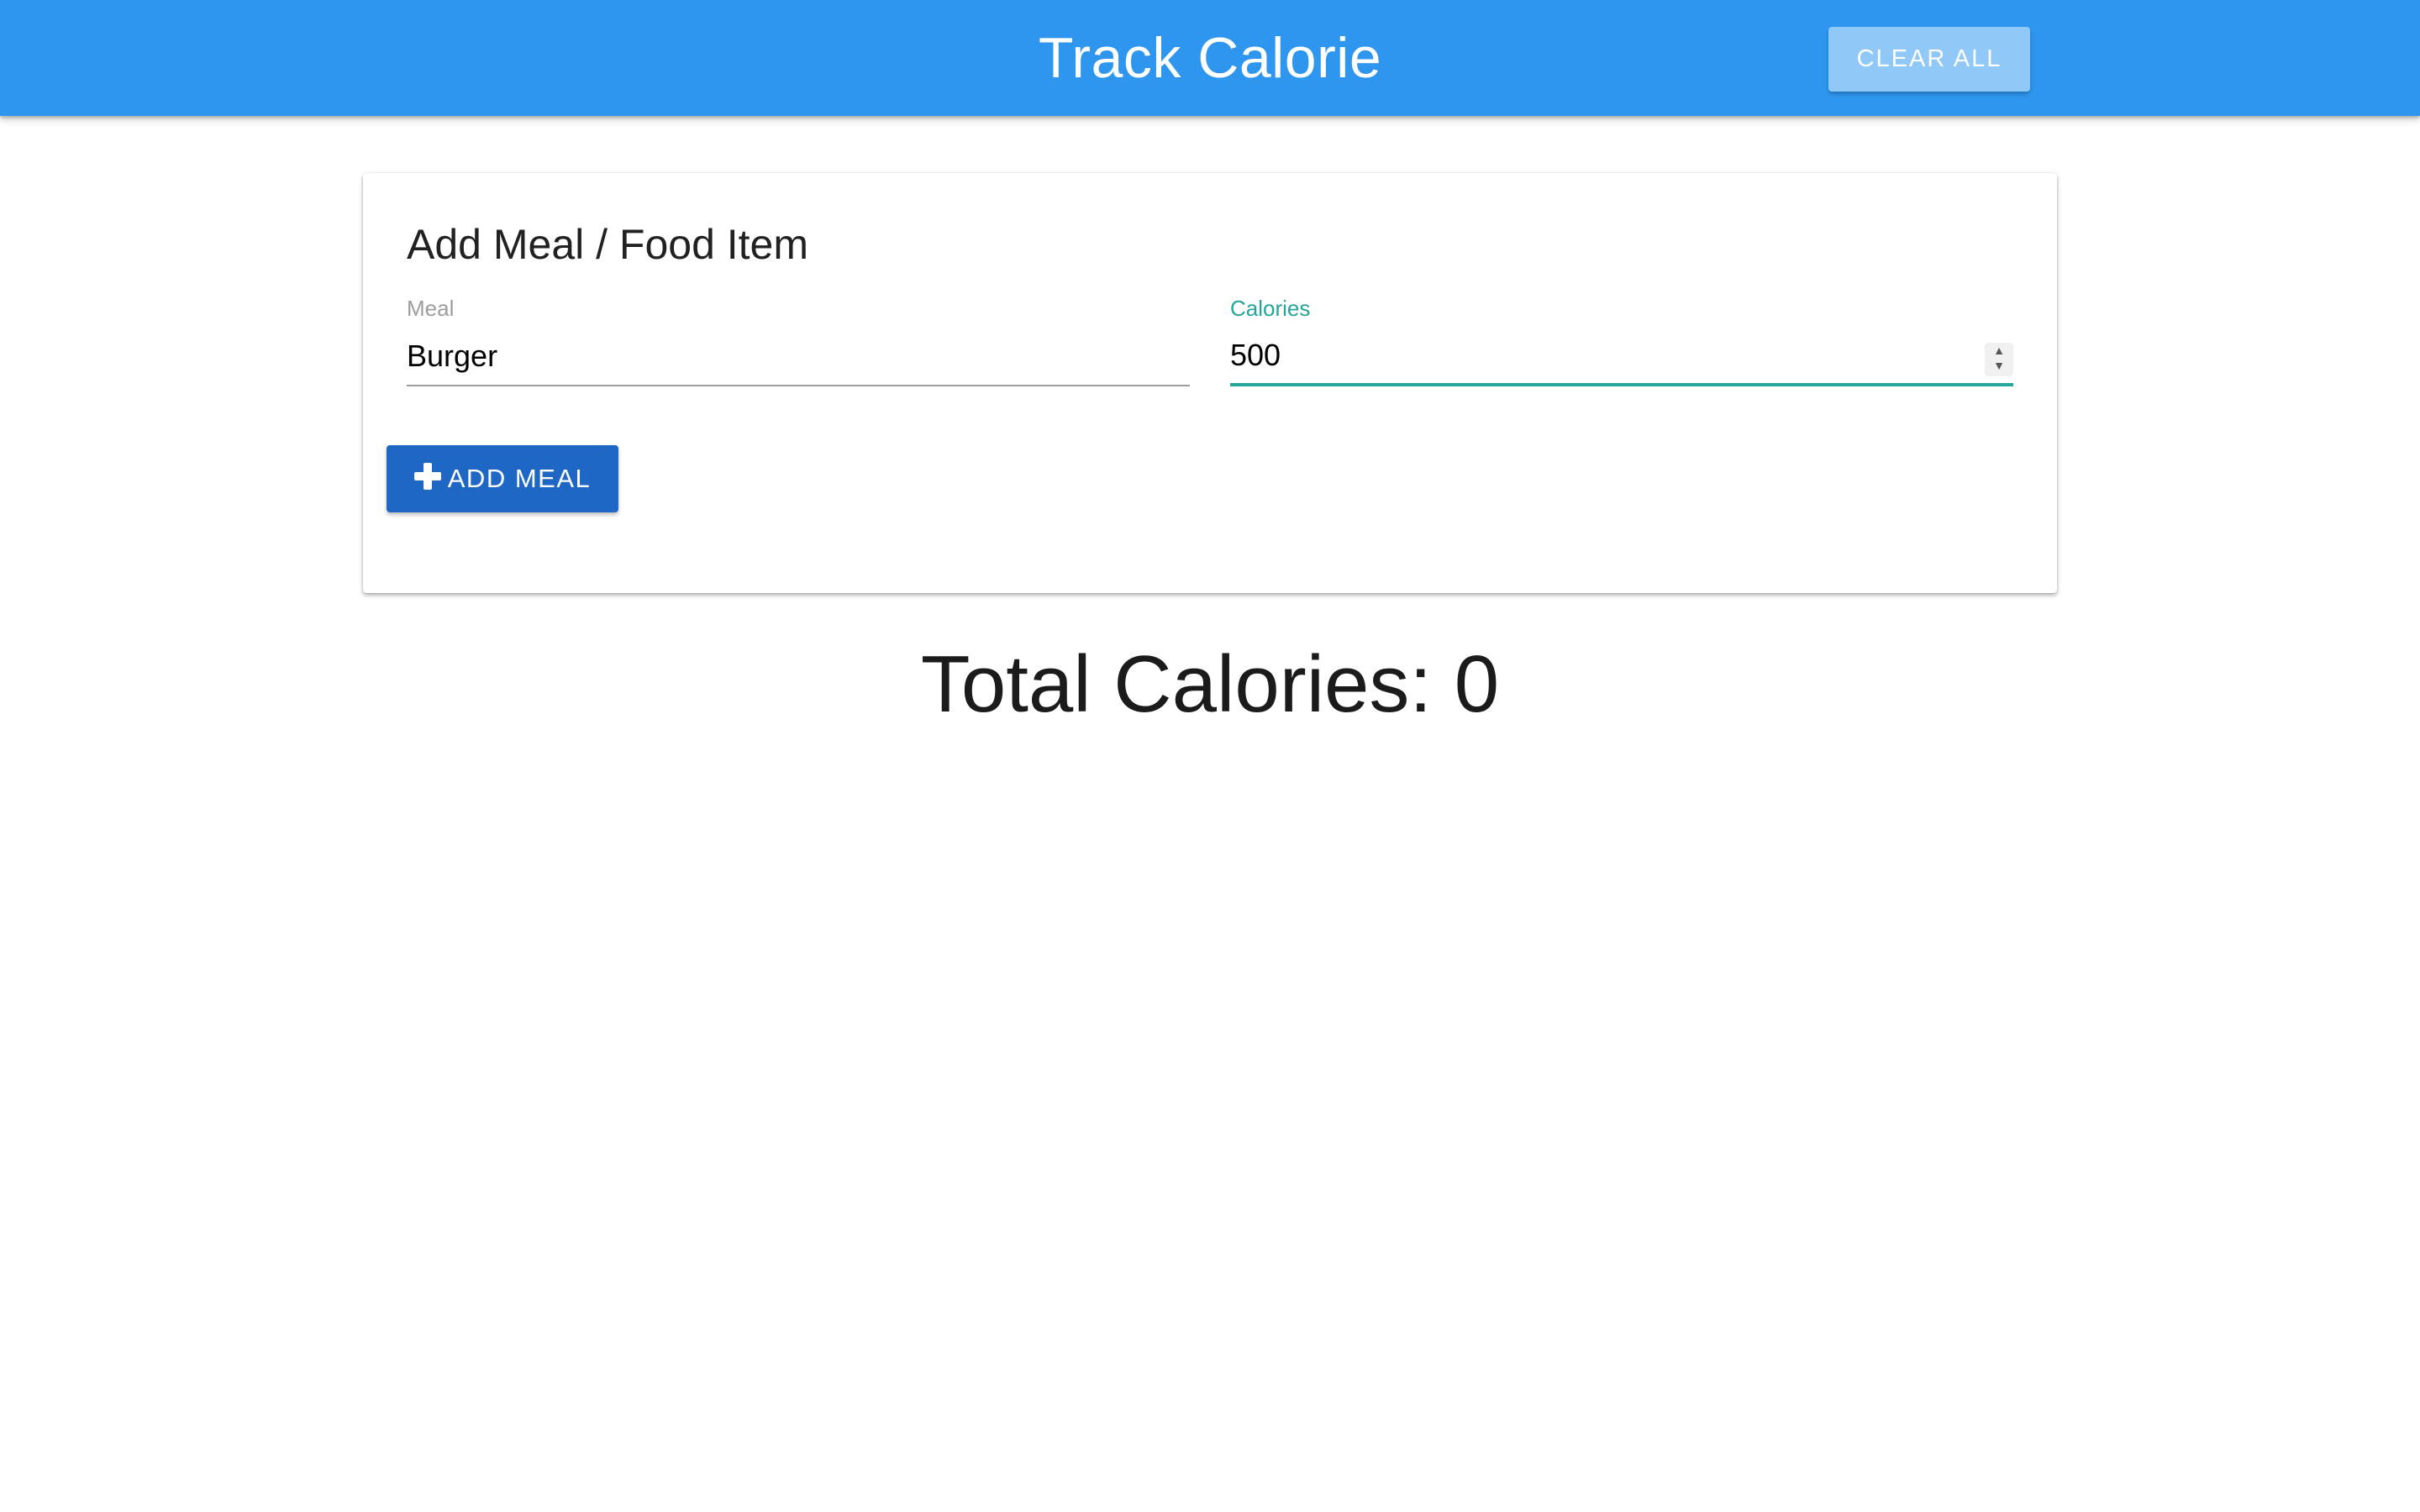  What do you see at coordinates (1999, 350) in the screenshot?
I see `chevron-up-icon: ▲` at bounding box center [1999, 350].